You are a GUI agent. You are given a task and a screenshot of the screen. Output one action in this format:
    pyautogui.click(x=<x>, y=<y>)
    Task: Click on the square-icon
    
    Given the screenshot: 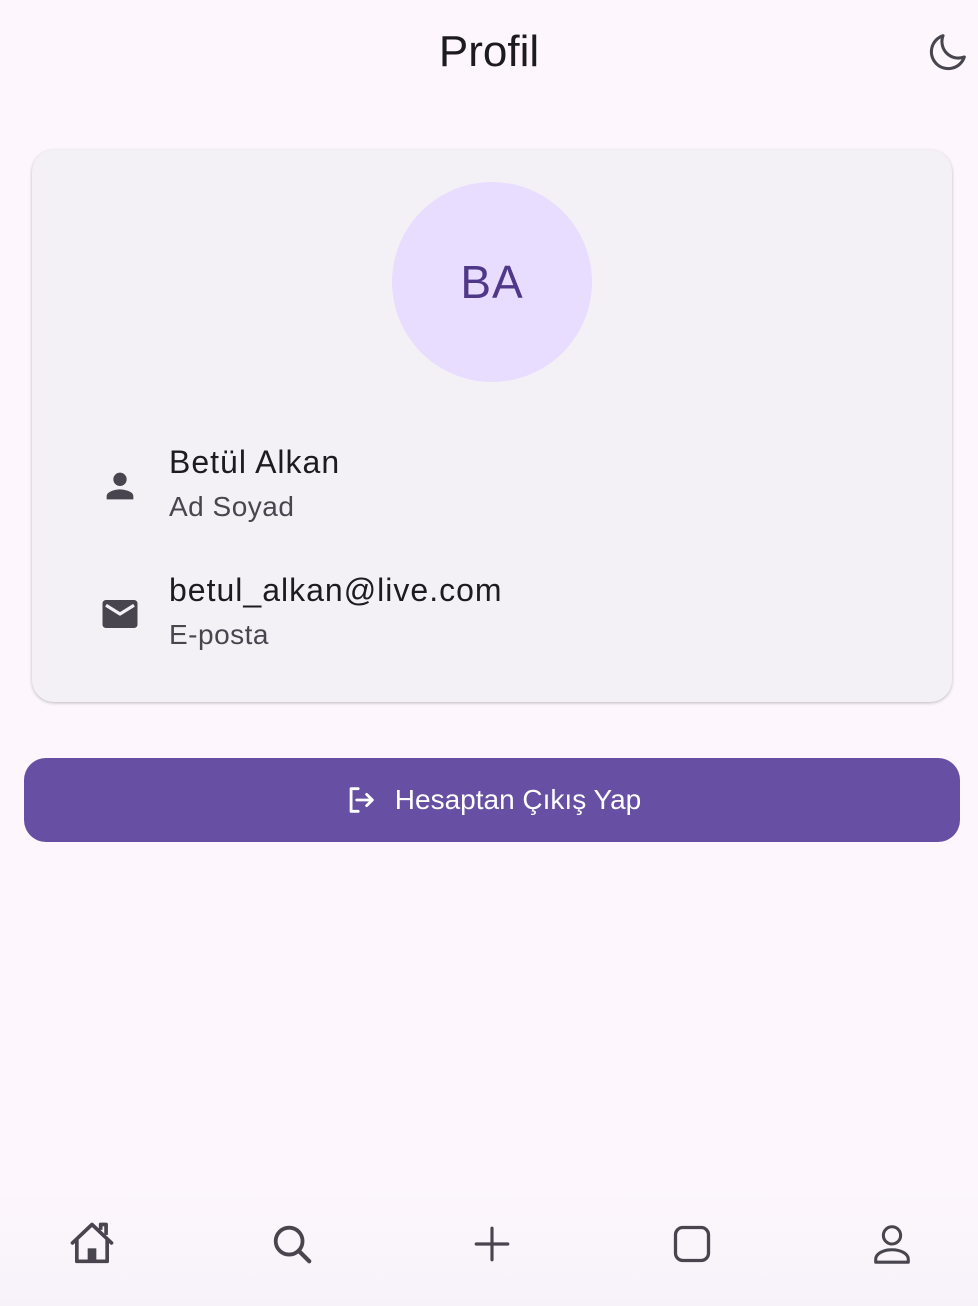 What is the action you would take?
    pyautogui.click(x=692, y=1244)
    